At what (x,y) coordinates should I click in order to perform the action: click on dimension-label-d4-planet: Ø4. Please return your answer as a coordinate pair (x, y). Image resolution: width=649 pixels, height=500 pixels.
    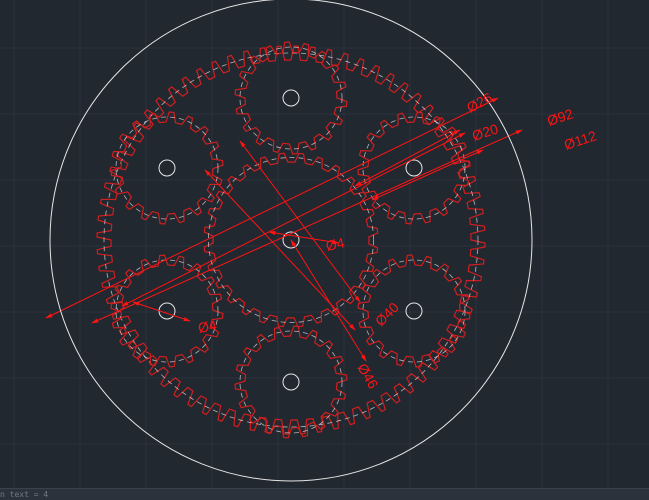
    Looking at the image, I should click on (207, 326).